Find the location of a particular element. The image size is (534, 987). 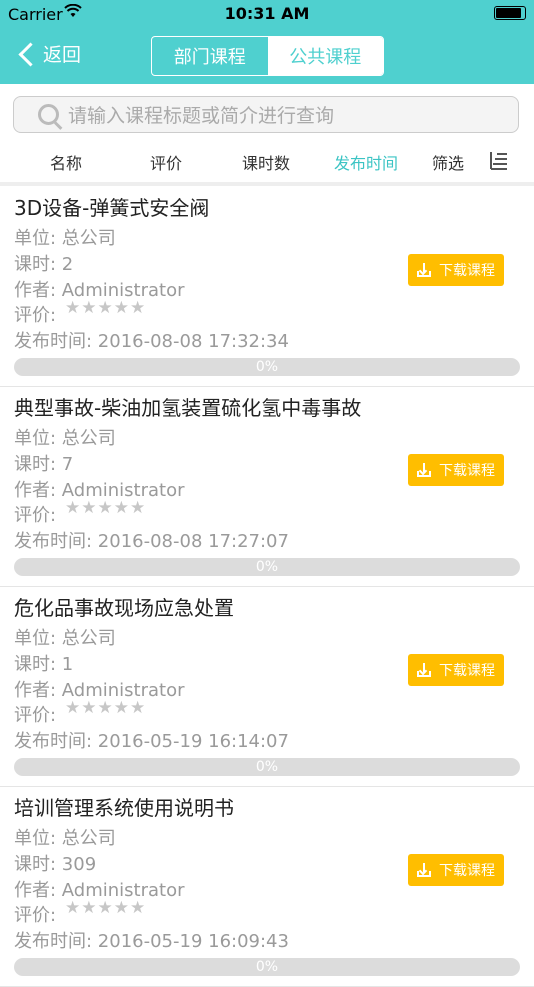

course-hours: 课时: 309 is located at coordinates (55, 864).